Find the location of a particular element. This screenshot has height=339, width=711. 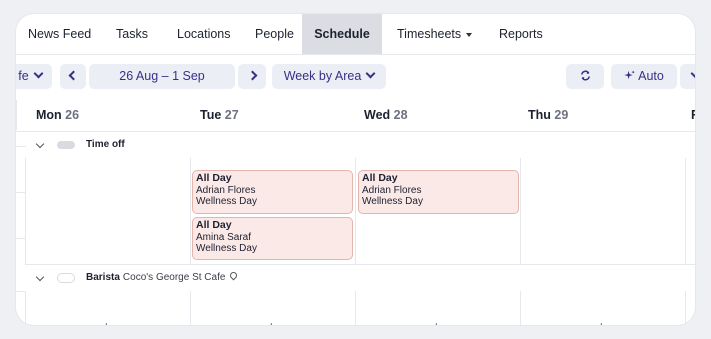

date-range-label: 26 Aug – 1 Sep is located at coordinates (162, 76).